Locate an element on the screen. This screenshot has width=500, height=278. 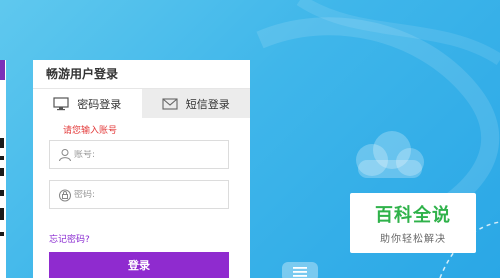
cloud-icon is located at coordinates (390, 154).